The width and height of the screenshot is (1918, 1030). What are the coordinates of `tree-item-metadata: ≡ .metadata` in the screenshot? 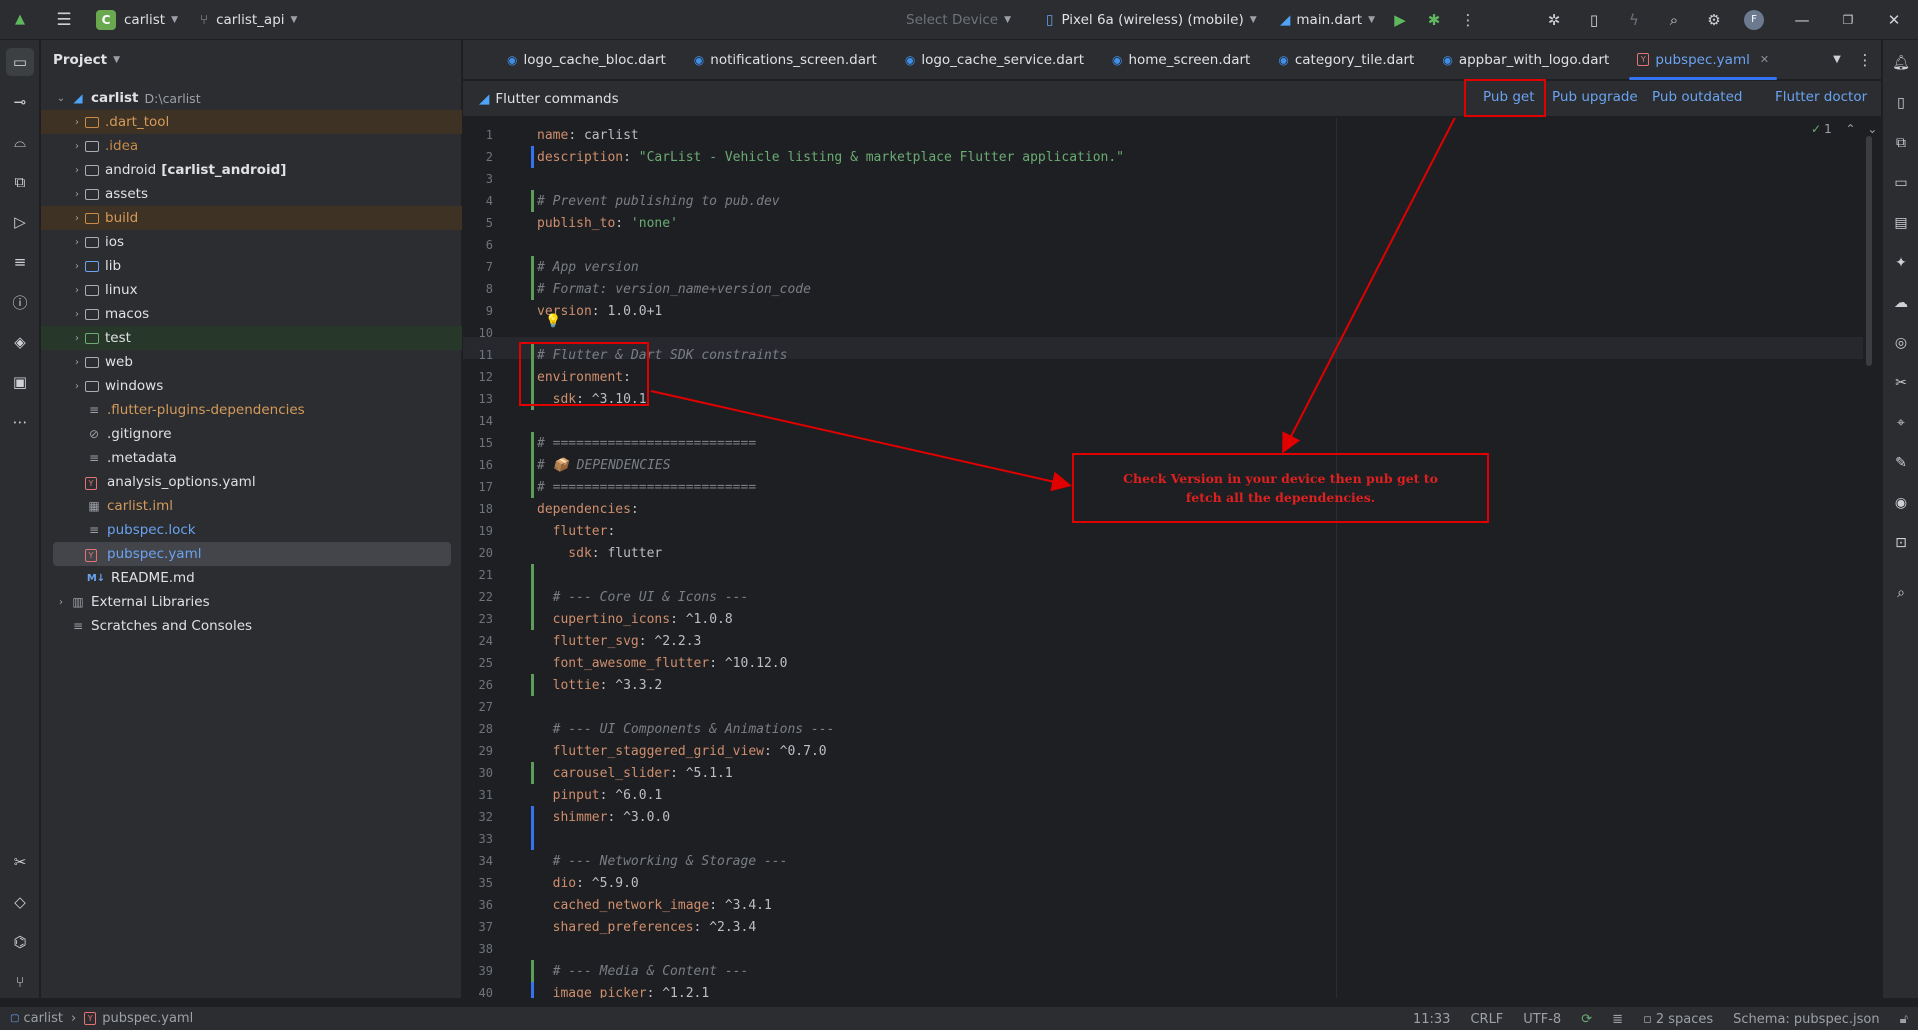 It's located at (251, 458).